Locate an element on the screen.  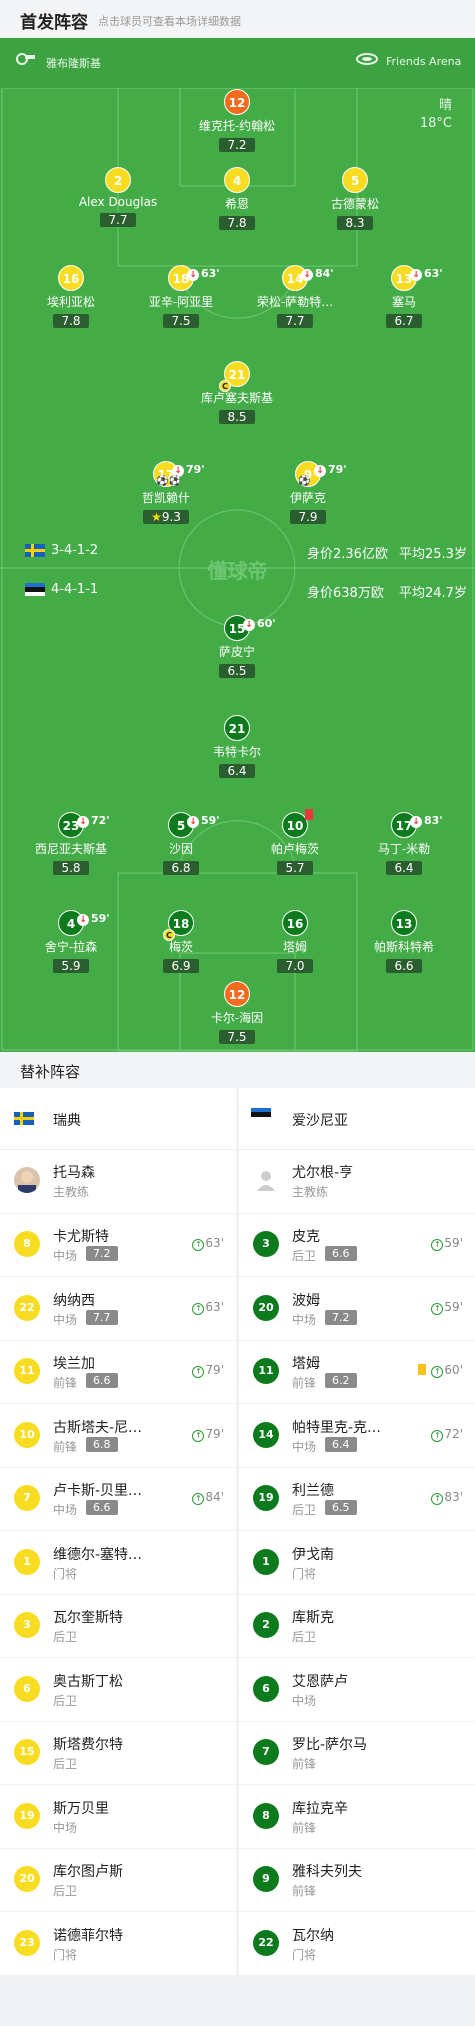
shirt-number: 7 is located at coordinates (266, 1752).